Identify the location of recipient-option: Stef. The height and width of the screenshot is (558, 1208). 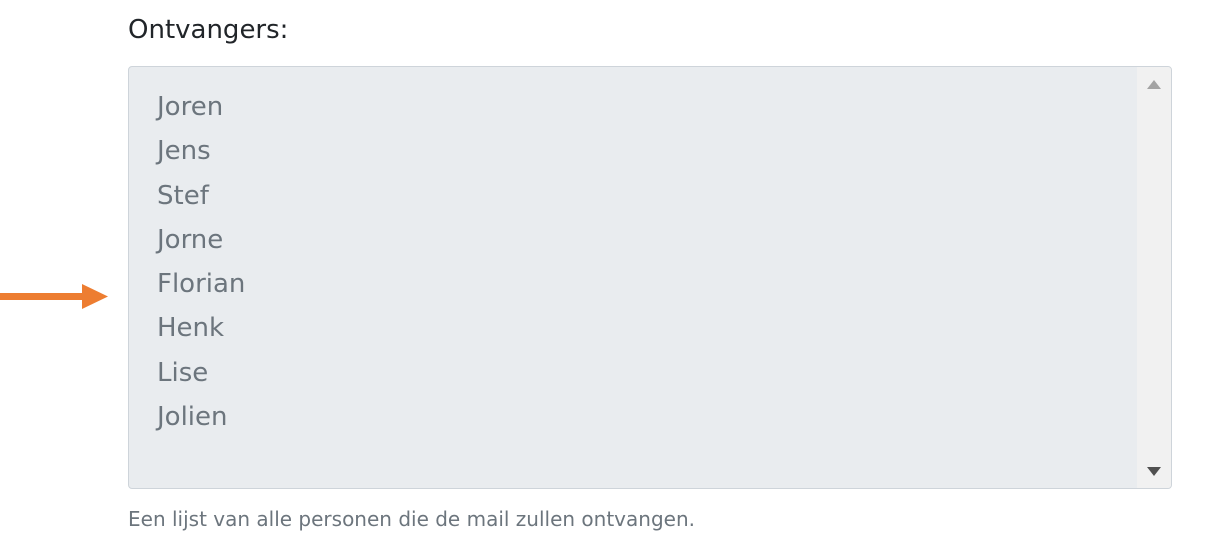
(201, 196).